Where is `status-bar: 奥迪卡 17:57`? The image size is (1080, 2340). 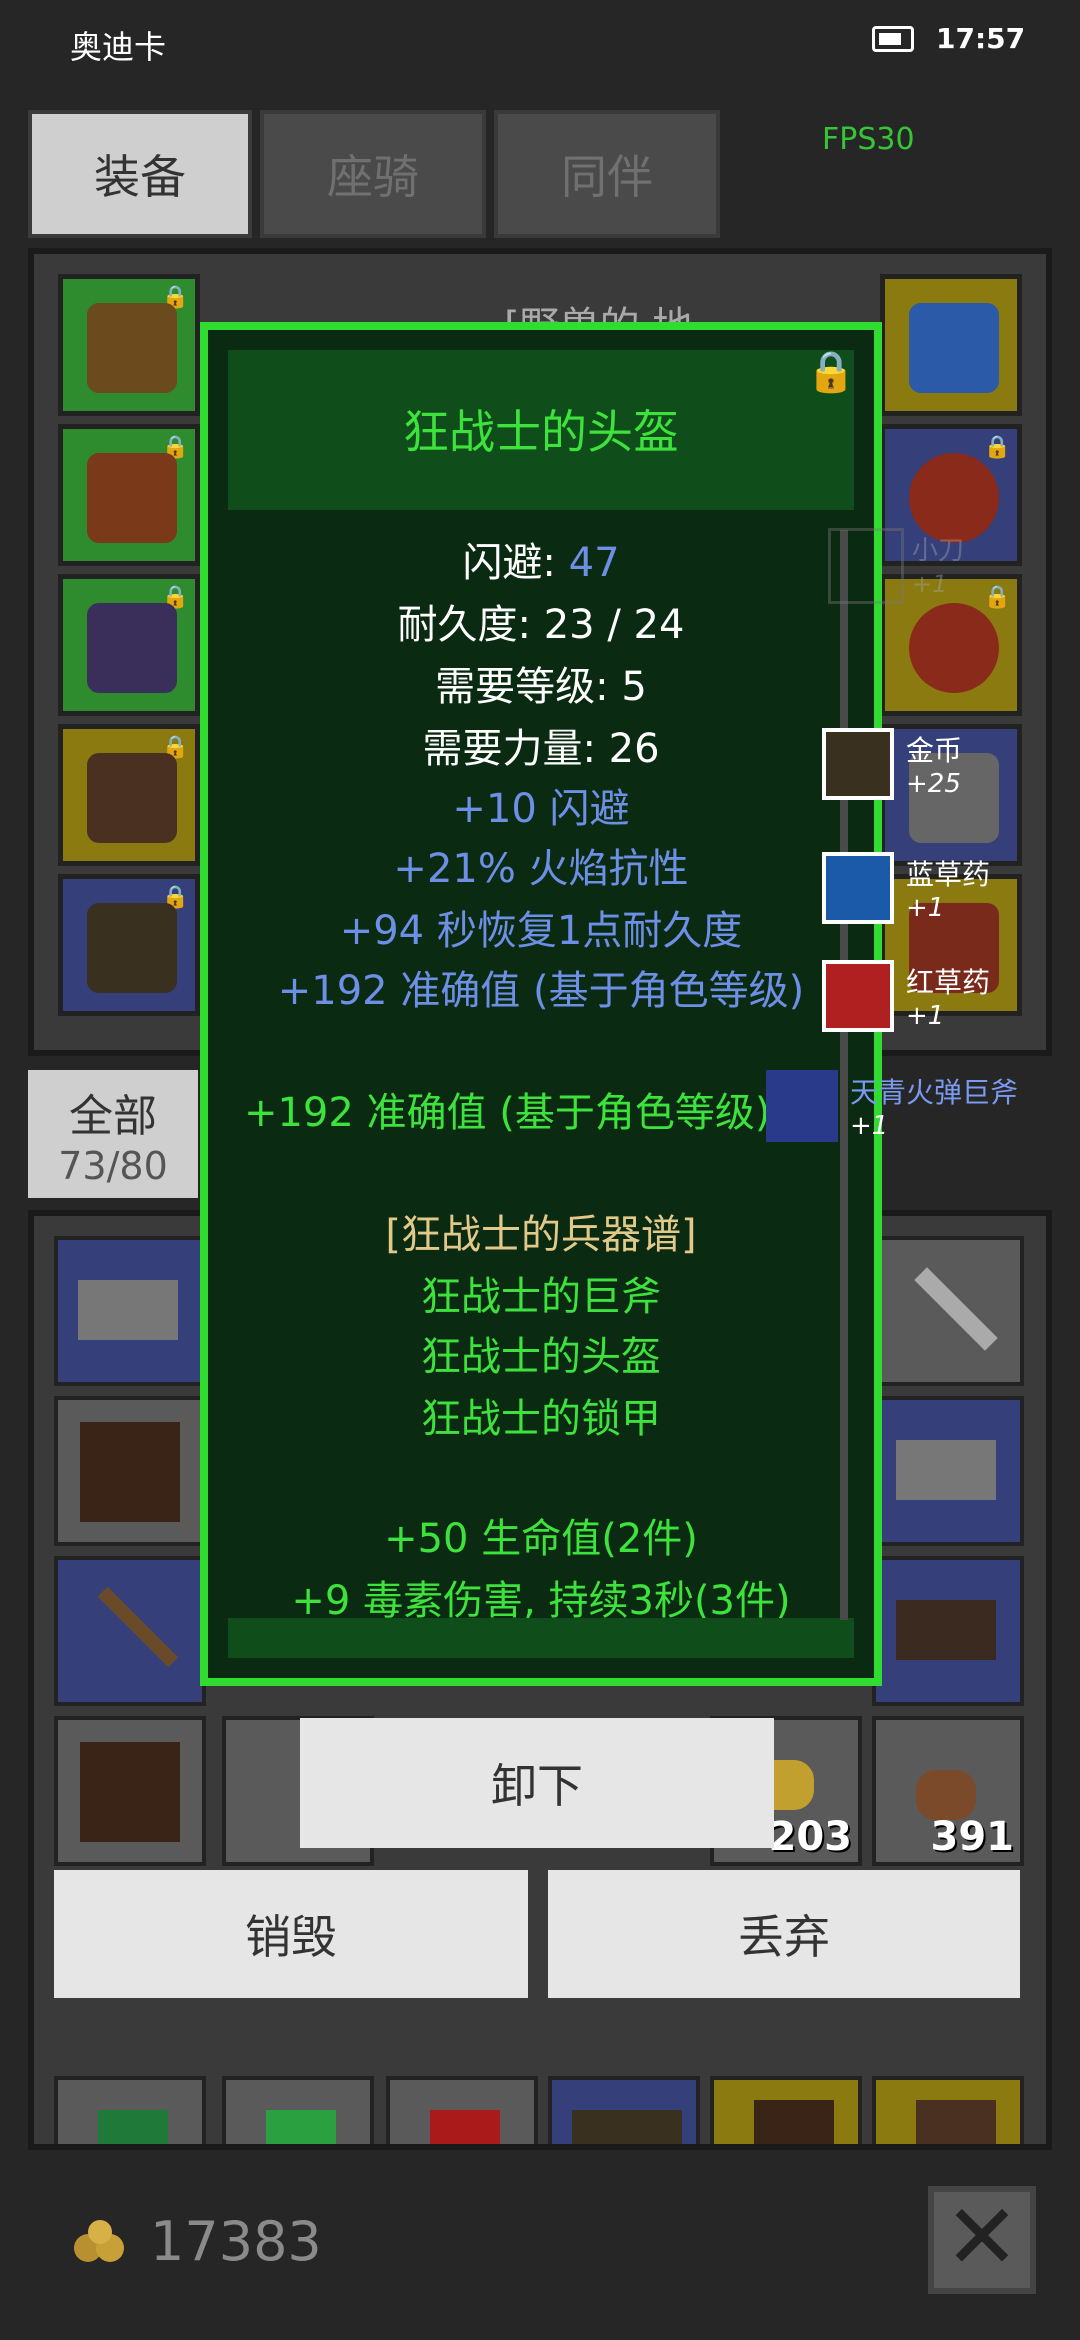
status-bar: 奥迪卡 17:57 is located at coordinates (540, 45).